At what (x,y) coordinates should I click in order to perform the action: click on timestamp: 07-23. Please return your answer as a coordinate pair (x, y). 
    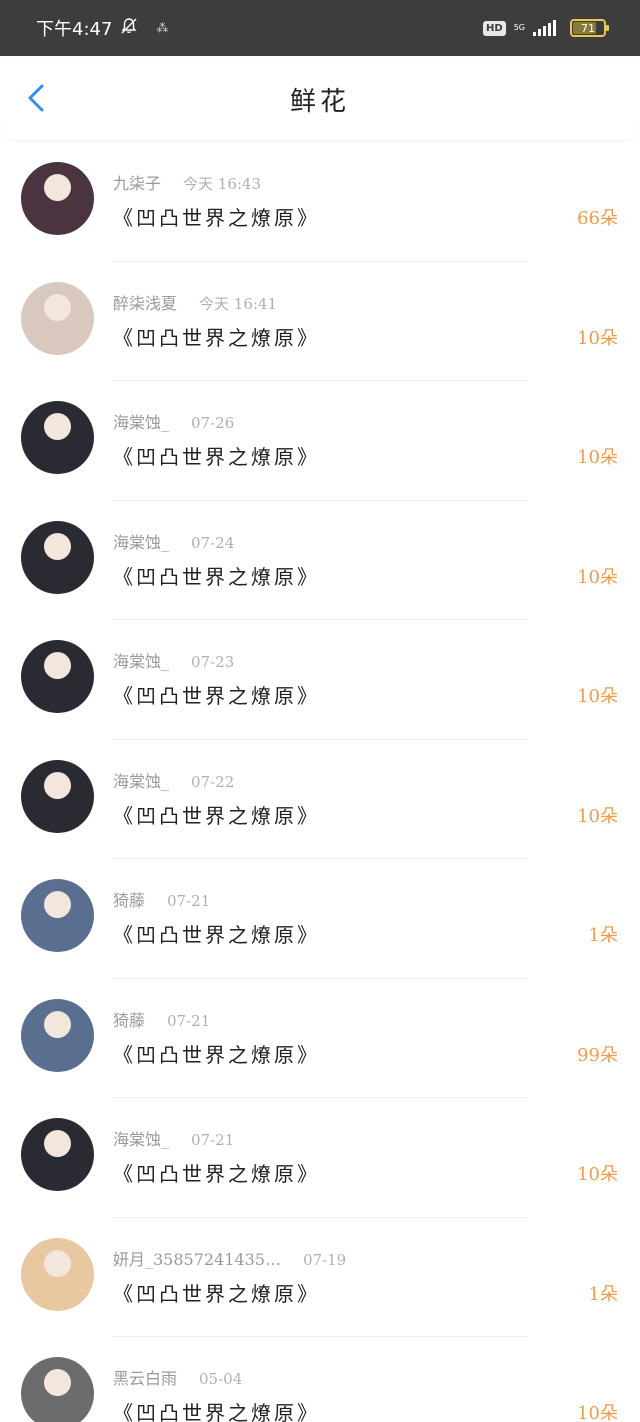
    Looking at the image, I should click on (213, 662).